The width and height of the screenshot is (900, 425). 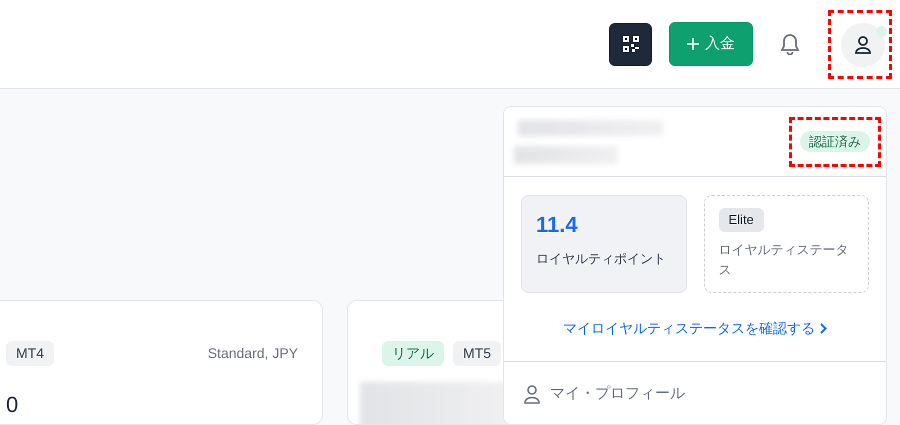 I want to click on points-label: ロイヤルティポイント, so click(x=601, y=259).